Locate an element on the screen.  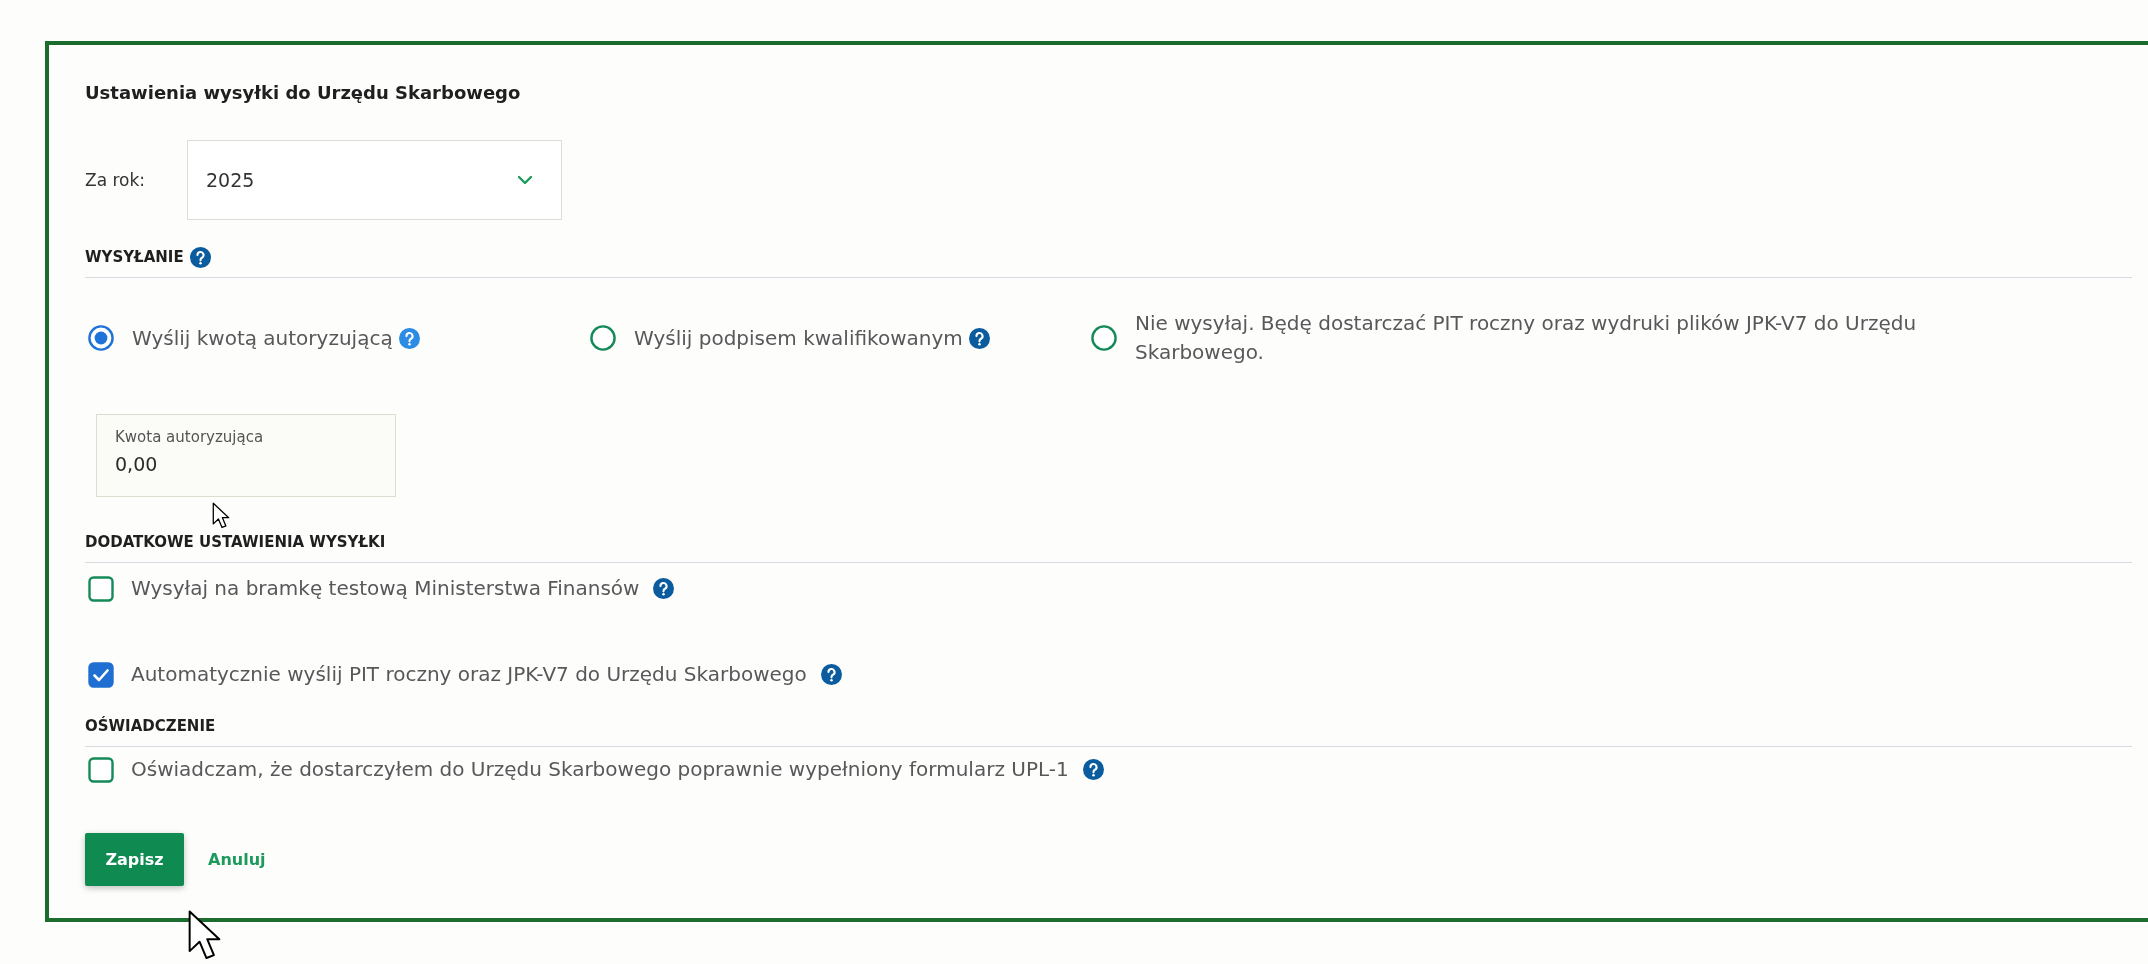
option-label: Wyślij kwotą autoryzującą is located at coordinates (262, 338).